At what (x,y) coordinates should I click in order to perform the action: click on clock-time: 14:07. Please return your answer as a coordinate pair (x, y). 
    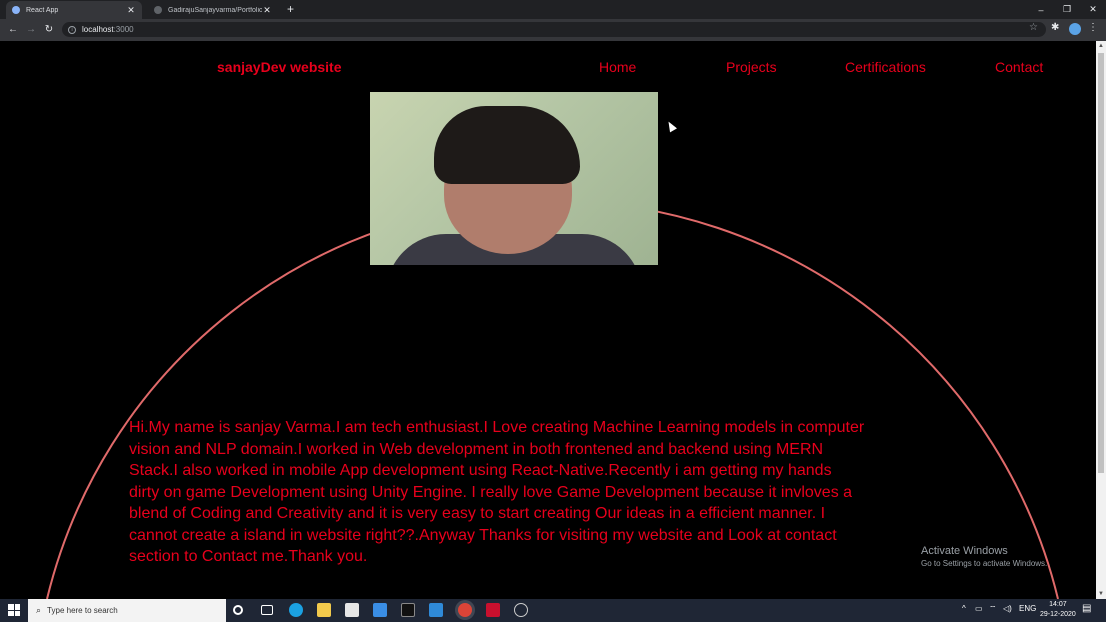
    Looking at the image, I should click on (1058, 604).